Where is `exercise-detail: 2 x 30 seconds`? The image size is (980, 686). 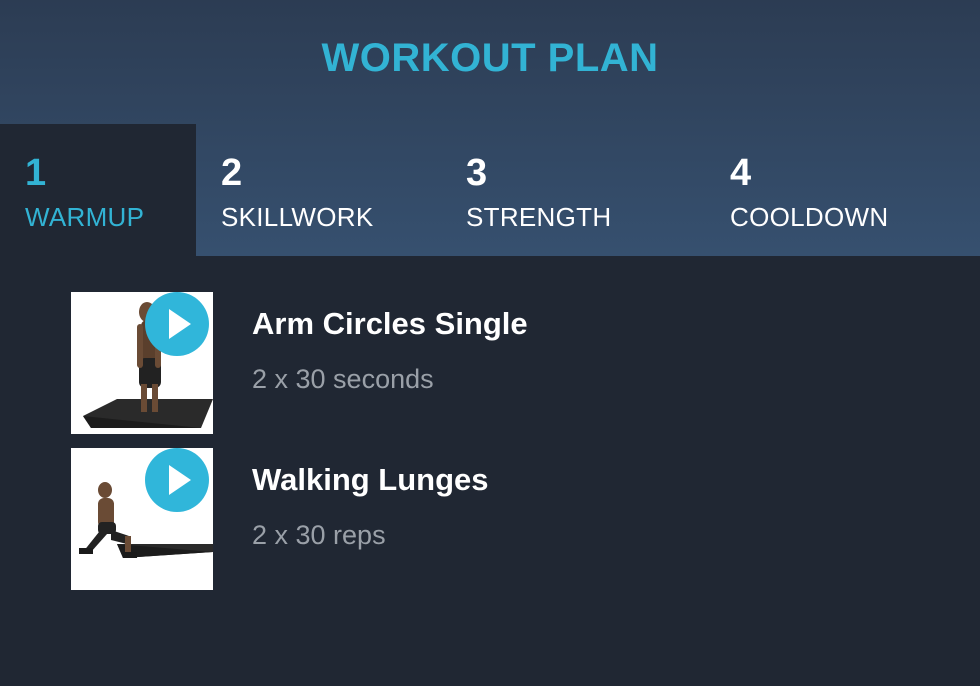 exercise-detail: 2 x 30 seconds is located at coordinates (343, 379).